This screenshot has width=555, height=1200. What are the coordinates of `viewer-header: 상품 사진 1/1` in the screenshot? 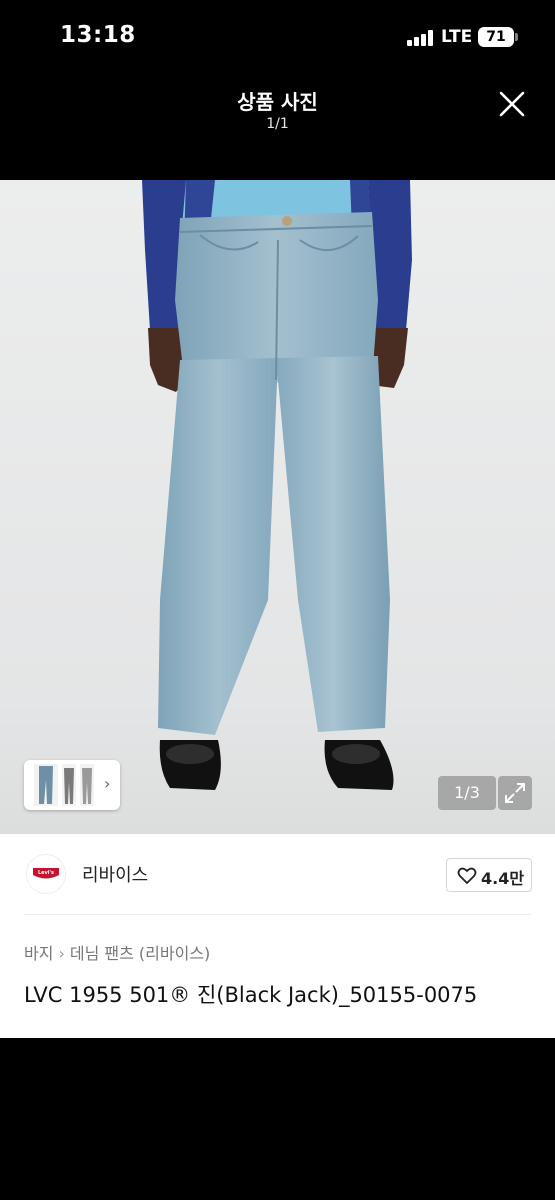 It's located at (277, 128).